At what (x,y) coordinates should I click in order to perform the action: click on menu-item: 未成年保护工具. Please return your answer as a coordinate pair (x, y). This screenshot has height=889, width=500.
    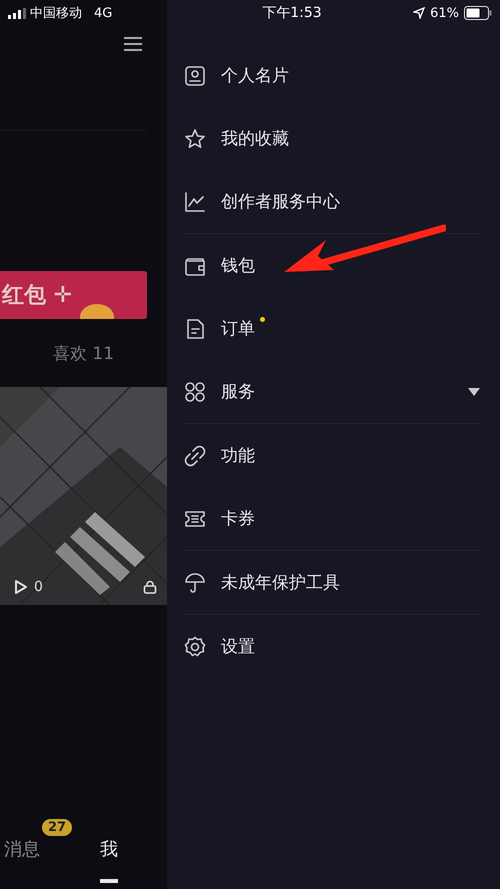
    Looking at the image, I should click on (280, 582).